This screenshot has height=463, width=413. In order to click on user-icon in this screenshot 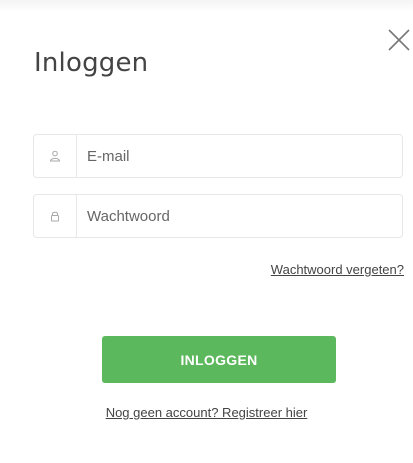, I will do `click(55, 156)`.